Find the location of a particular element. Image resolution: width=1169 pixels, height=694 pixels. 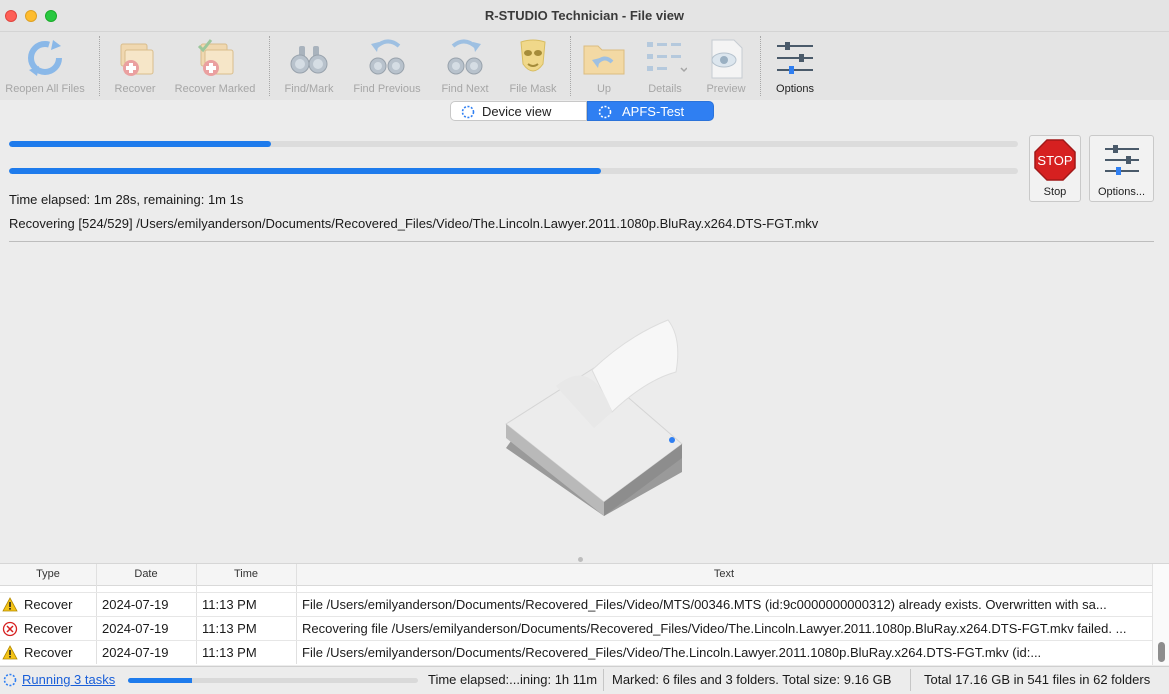

mask-icon is located at coordinates (533, 55).